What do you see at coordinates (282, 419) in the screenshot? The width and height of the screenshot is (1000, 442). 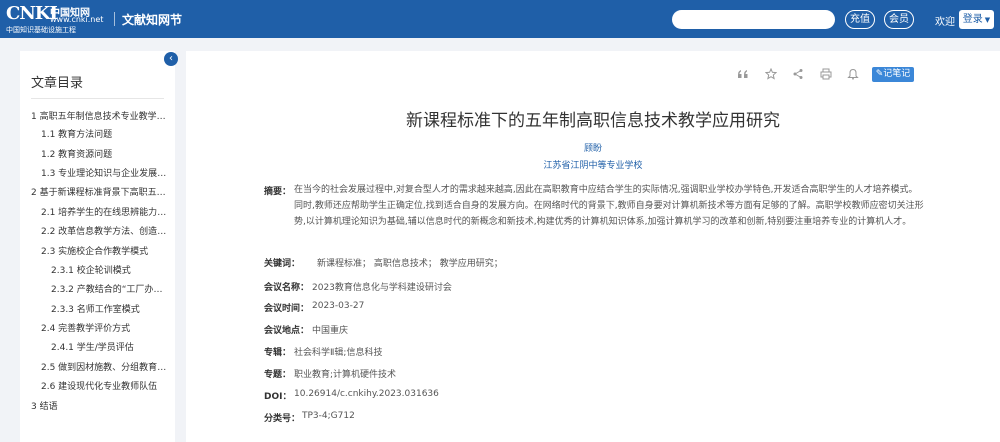 I see `field-label: 分类号：` at bounding box center [282, 419].